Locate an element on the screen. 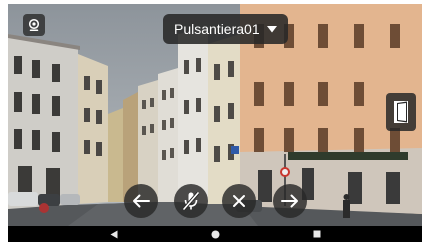  nav-back-button is located at coordinates (114, 234).